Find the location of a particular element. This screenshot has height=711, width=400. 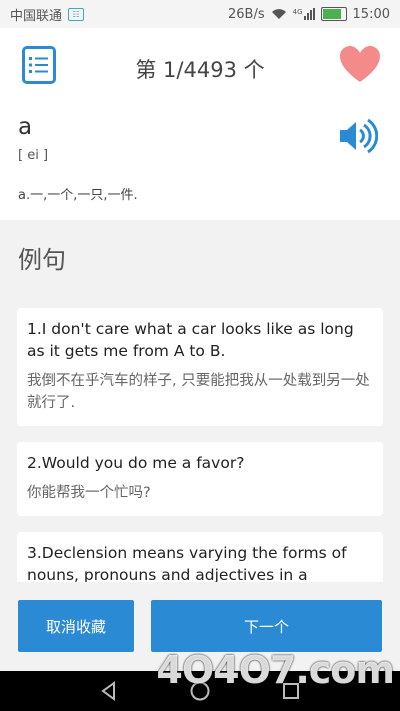

examples-title: 例句 is located at coordinates (42, 260).